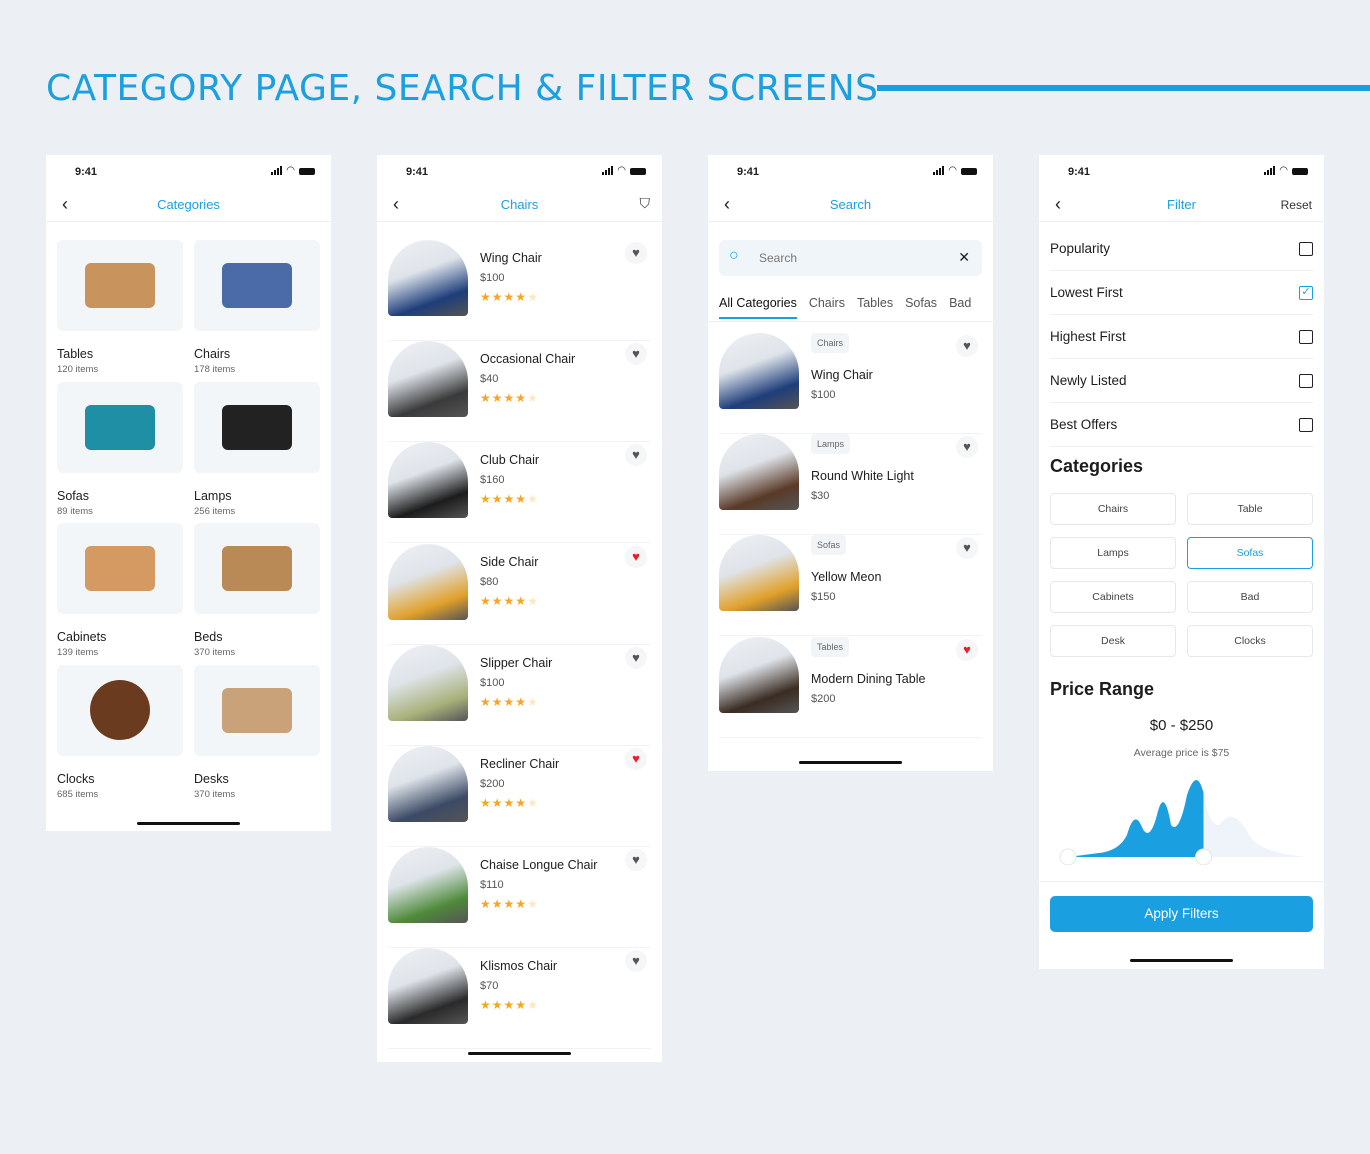 This screenshot has height=1154, width=1370. I want to click on product-name: Occasional Chair, so click(528, 359).